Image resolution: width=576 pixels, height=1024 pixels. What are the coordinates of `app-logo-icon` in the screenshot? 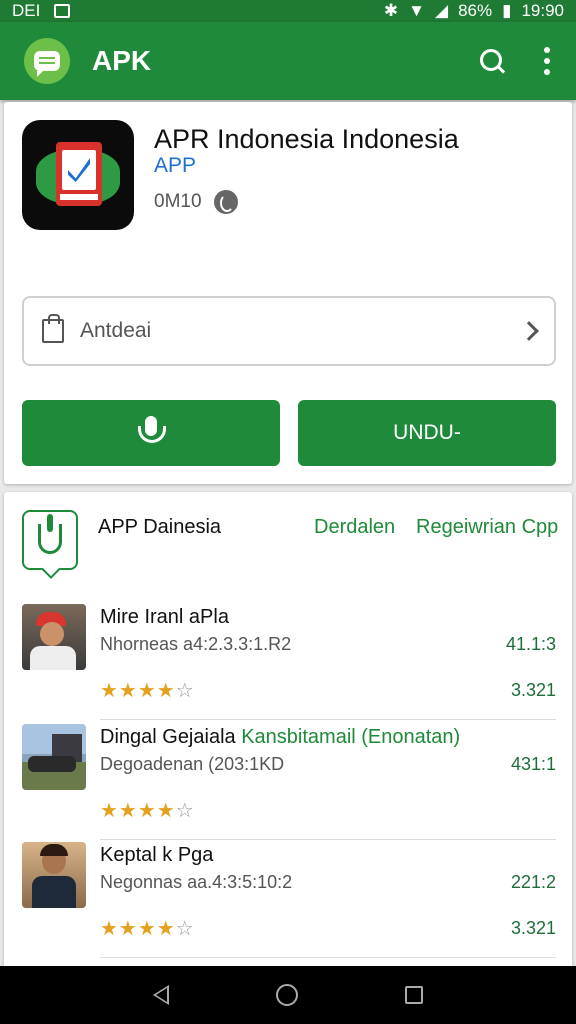 It's located at (47, 61).